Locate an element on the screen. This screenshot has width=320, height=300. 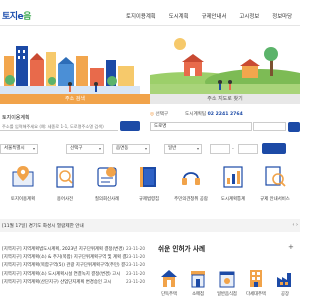
quick-regulation-guide: 규제 안내서비스 is located at coordinates (275, 182).